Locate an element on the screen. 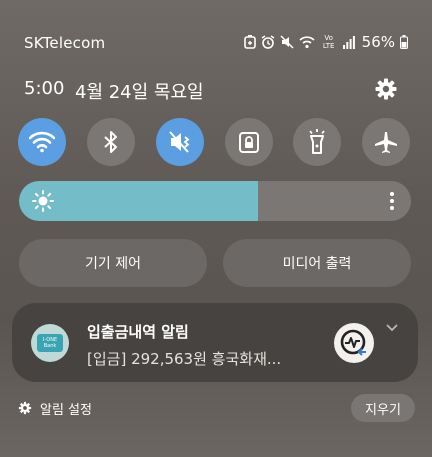 This screenshot has width=432, height=457. more-options-icon is located at coordinates (392, 201).